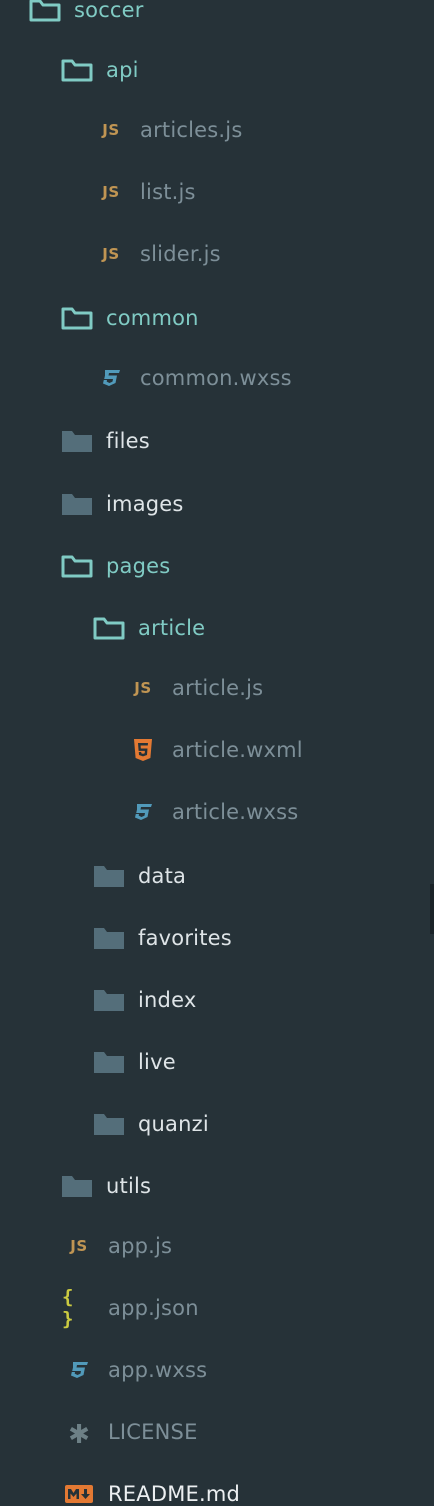 Image resolution: width=434 pixels, height=1506 pixels. Describe the element at coordinates (143, 750) in the screenshot. I see `html5-file-icon` at that location.